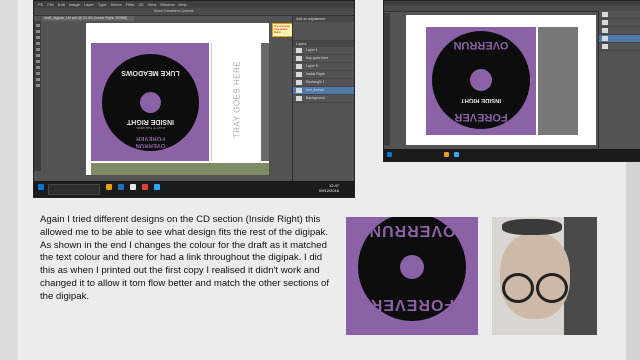 The image size is (640, 360). Describe the element at coordinates (532, 227) in the screenshot. I see `hair-shape` at that location.